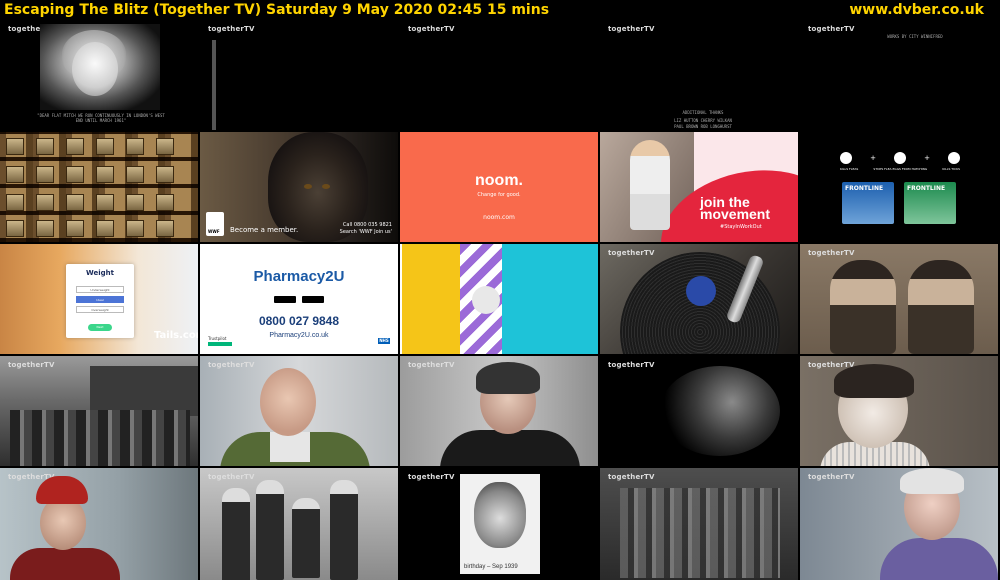 This screenshot has width=1000, height=580. What do you see at coordinates (264, 230) in the screenshot?
I see `ad-tagline: Become a member.` at bounding box center [264, 230].